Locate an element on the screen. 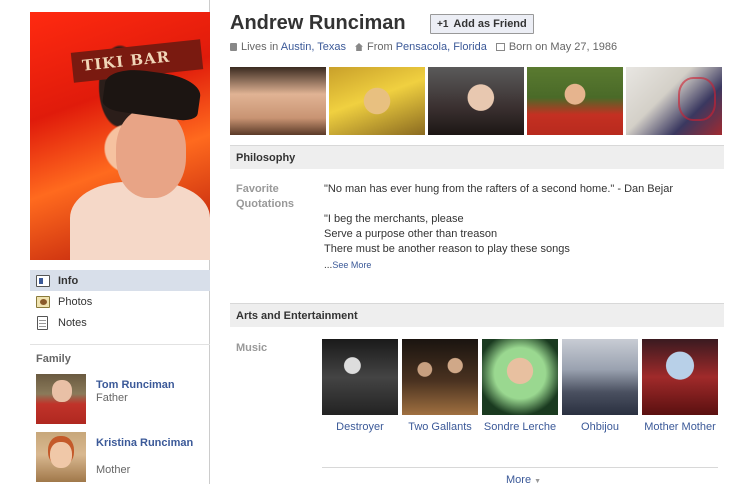 The image size is (738, 484). family-member-name: Kristina Runciman is located at coordinates (152, 443).